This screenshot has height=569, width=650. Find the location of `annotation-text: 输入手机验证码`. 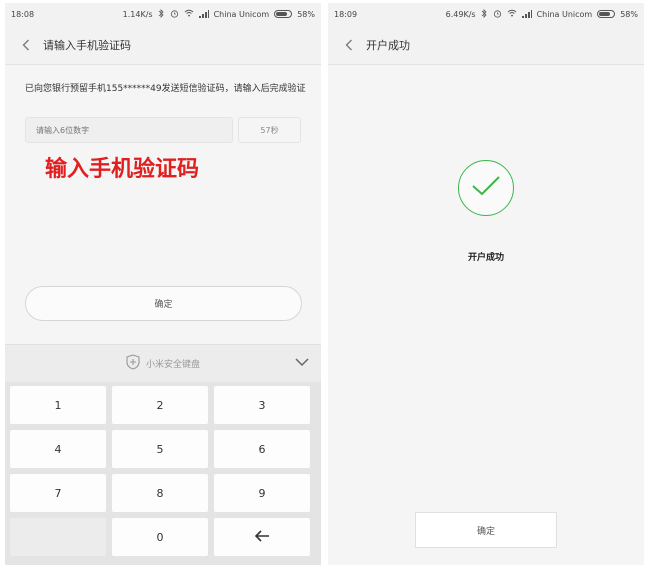

annotation-text: 输入手机验证码 is located at coordinates (122, 169).